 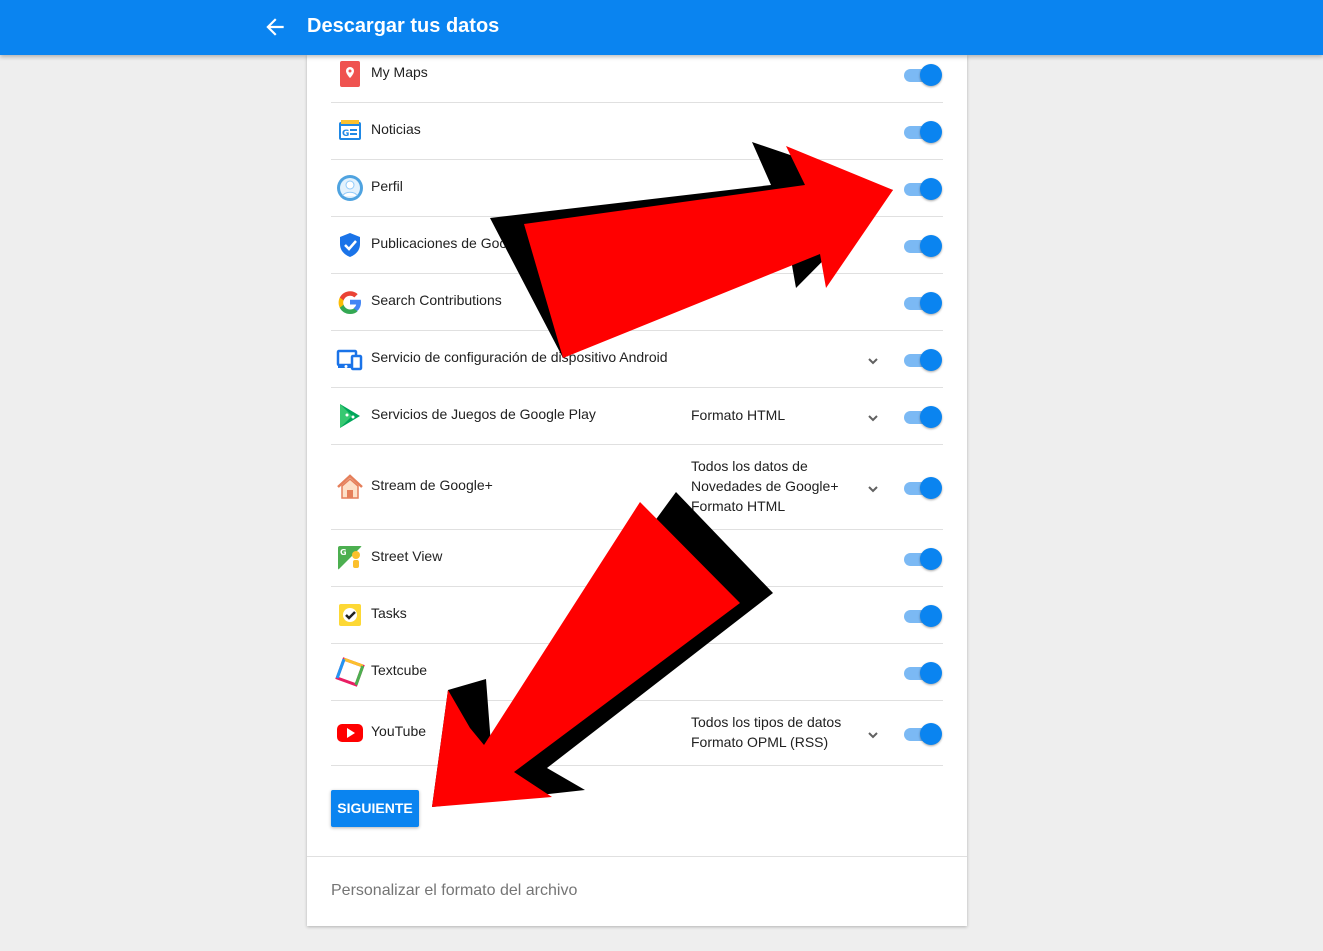 I want to click on service-label: YouTube, so click(x=399, y=730).